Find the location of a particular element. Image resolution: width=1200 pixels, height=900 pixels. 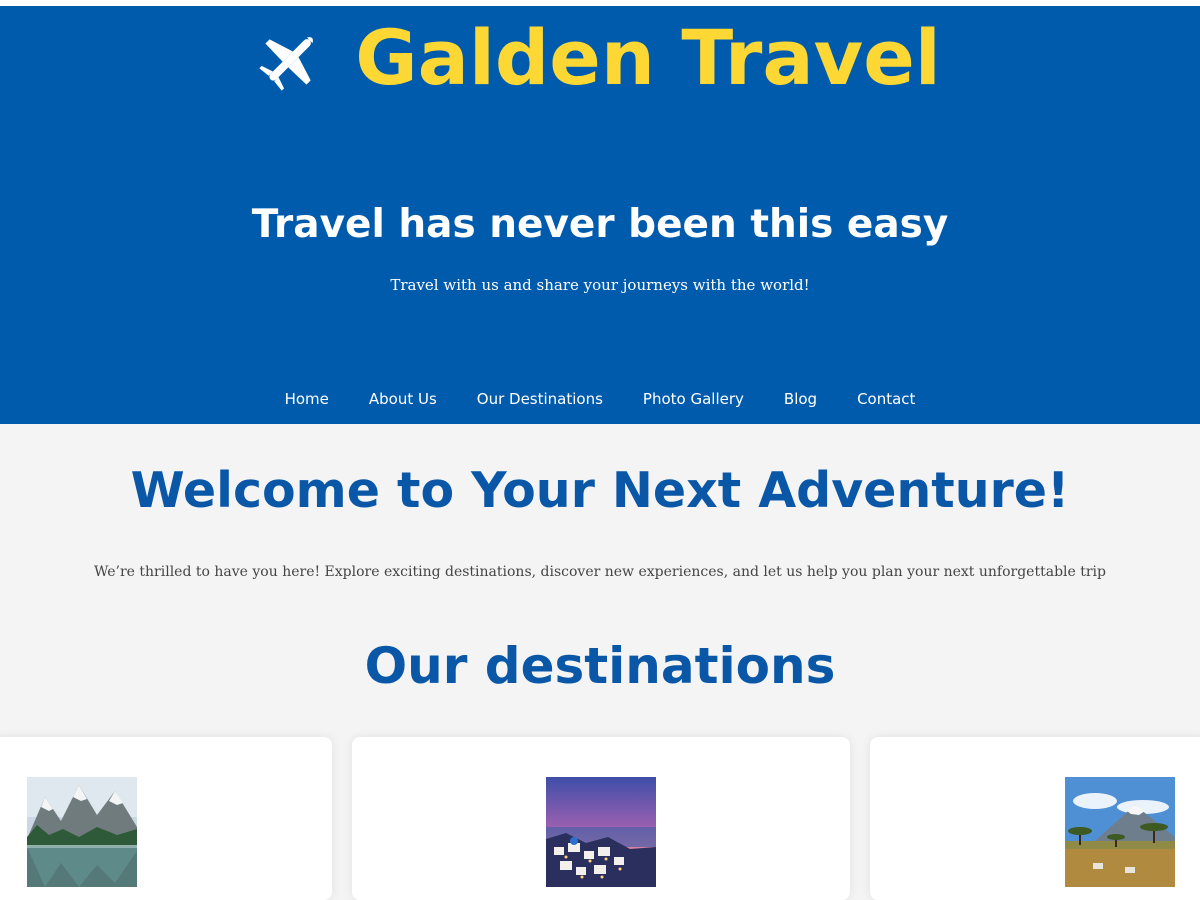

mountain-lake-photo is located at coordinates (82, 832).